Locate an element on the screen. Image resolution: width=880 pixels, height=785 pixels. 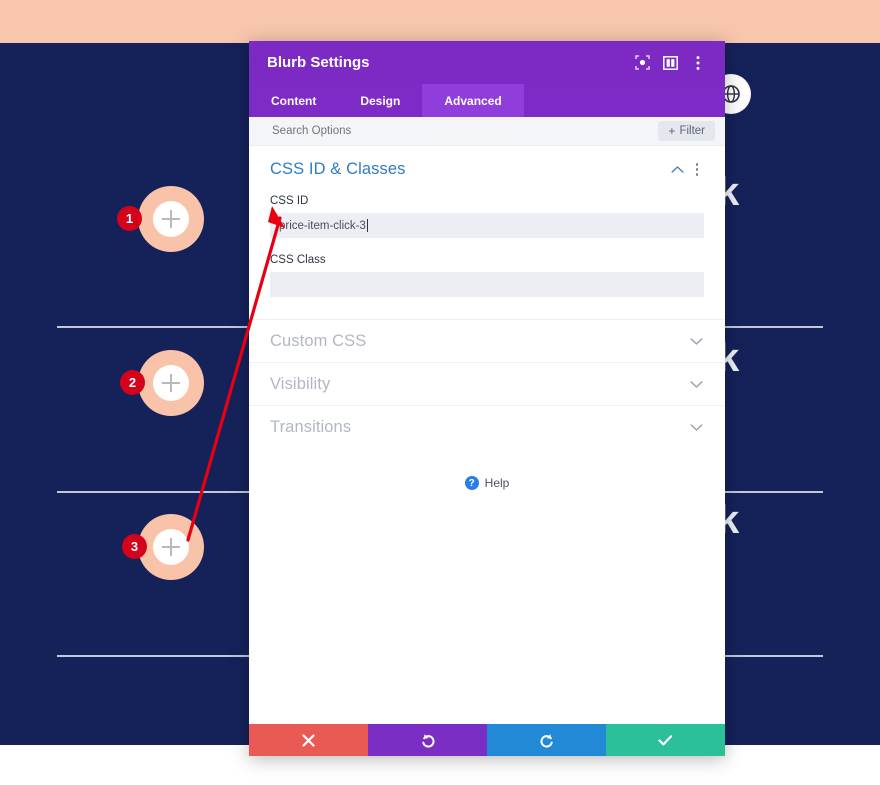
search-options-bar: + Filter is located at coordinates (487, 131).